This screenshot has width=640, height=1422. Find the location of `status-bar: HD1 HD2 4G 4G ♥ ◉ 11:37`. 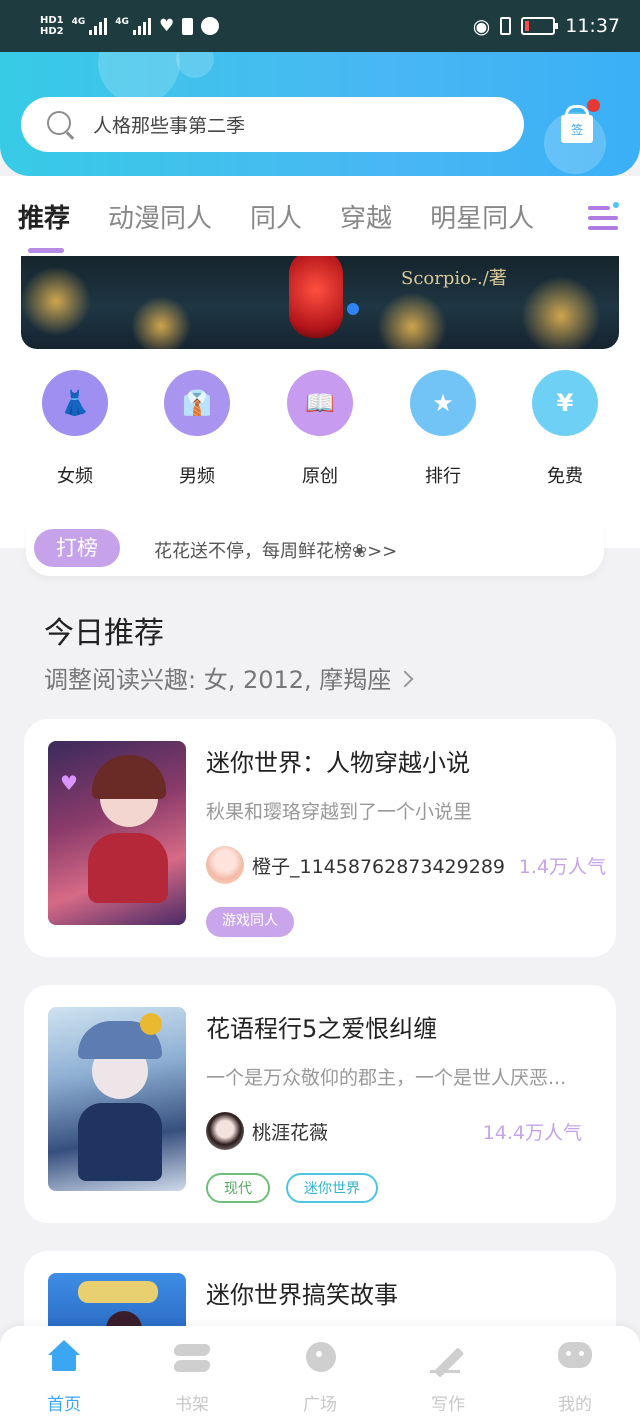

status-bar: HD1 HD2 4G 4G ♥ ◉ 11:37 is located at coordinates (320, 26).